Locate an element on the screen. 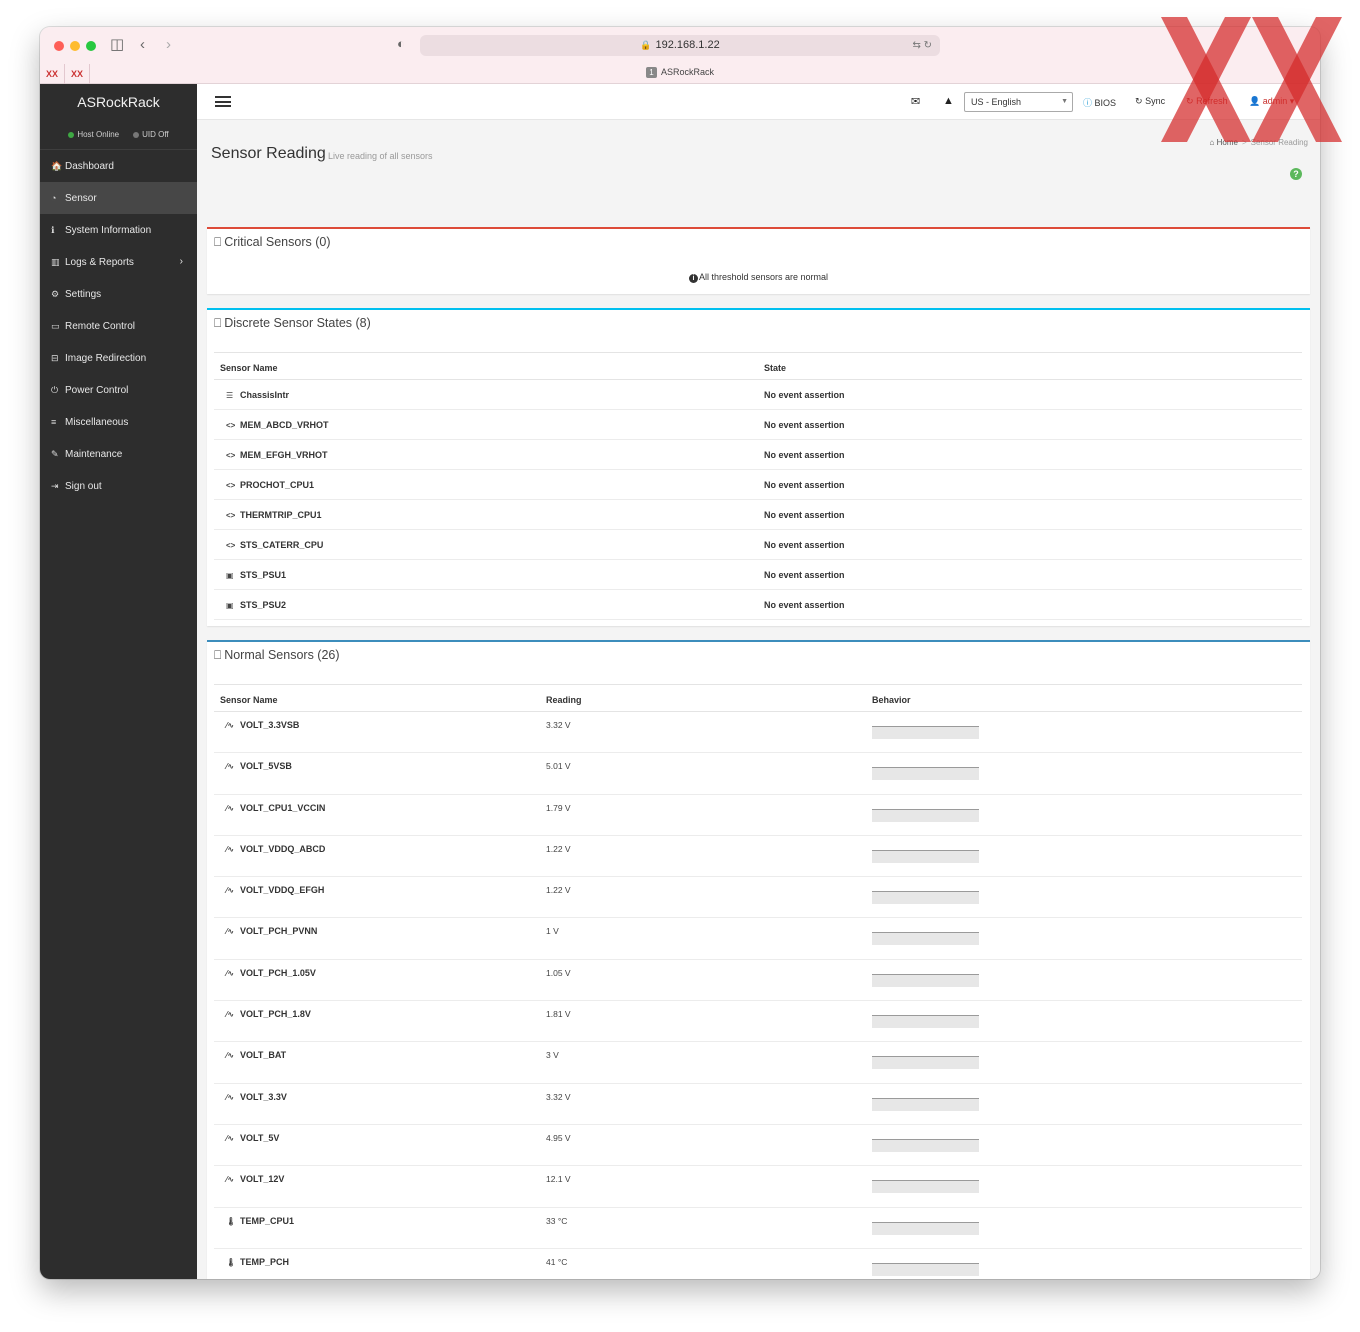 Image resolution: width=1360 pixels, height=1332 pixels. sensor-name-cell: ⁄∿ VOLT_PCH_1.8V is located at coordinates (377, 1021).